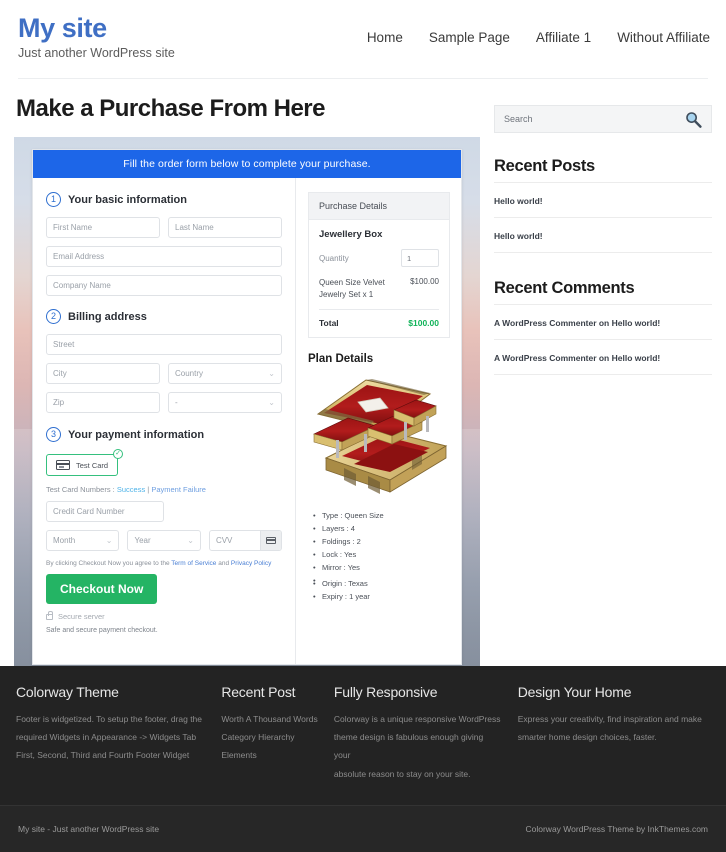 The width and height of the screenshot is (726, 852). Describe the element at coordinates (105, 511) in the screenshot. I see `credit-card-number-input: Credit Card Number` at that location.